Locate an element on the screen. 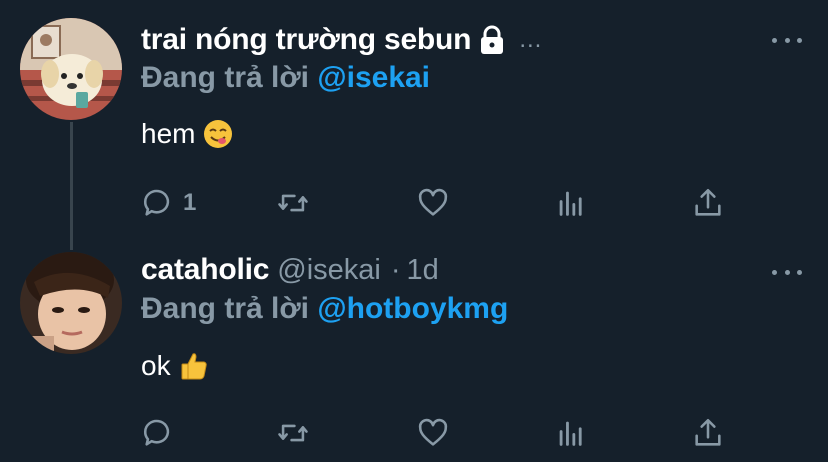  tweet-actions: 1 is located at coordinates (441, 203).